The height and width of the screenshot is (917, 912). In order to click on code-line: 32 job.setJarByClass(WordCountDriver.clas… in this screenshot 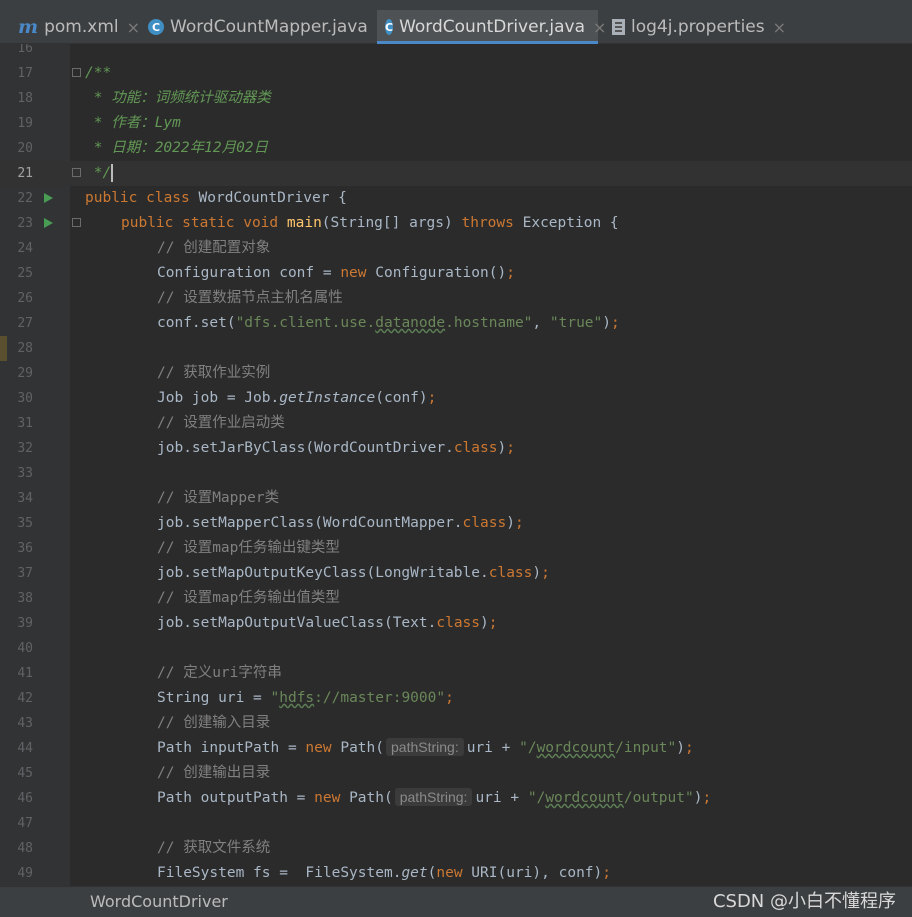, I will do `click(456, 448)`.